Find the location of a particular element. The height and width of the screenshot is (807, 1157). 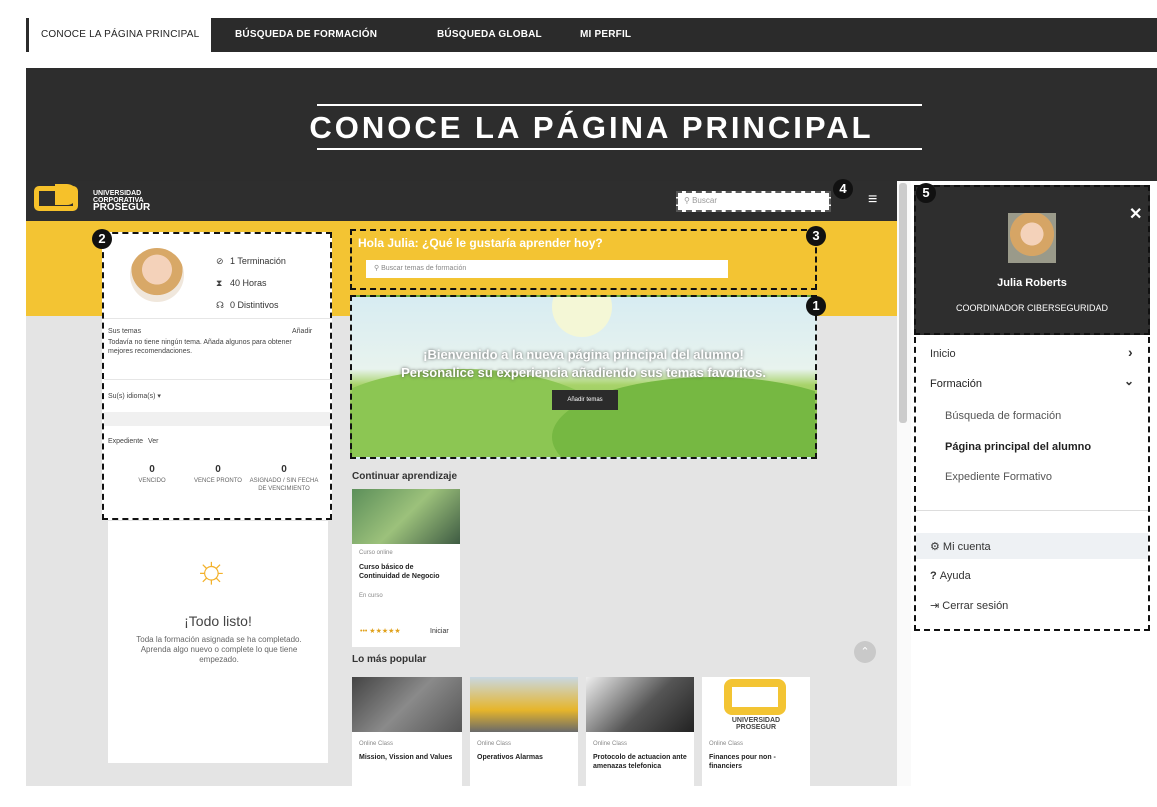

banner-line-bottom is located at coordinates (619, 149).